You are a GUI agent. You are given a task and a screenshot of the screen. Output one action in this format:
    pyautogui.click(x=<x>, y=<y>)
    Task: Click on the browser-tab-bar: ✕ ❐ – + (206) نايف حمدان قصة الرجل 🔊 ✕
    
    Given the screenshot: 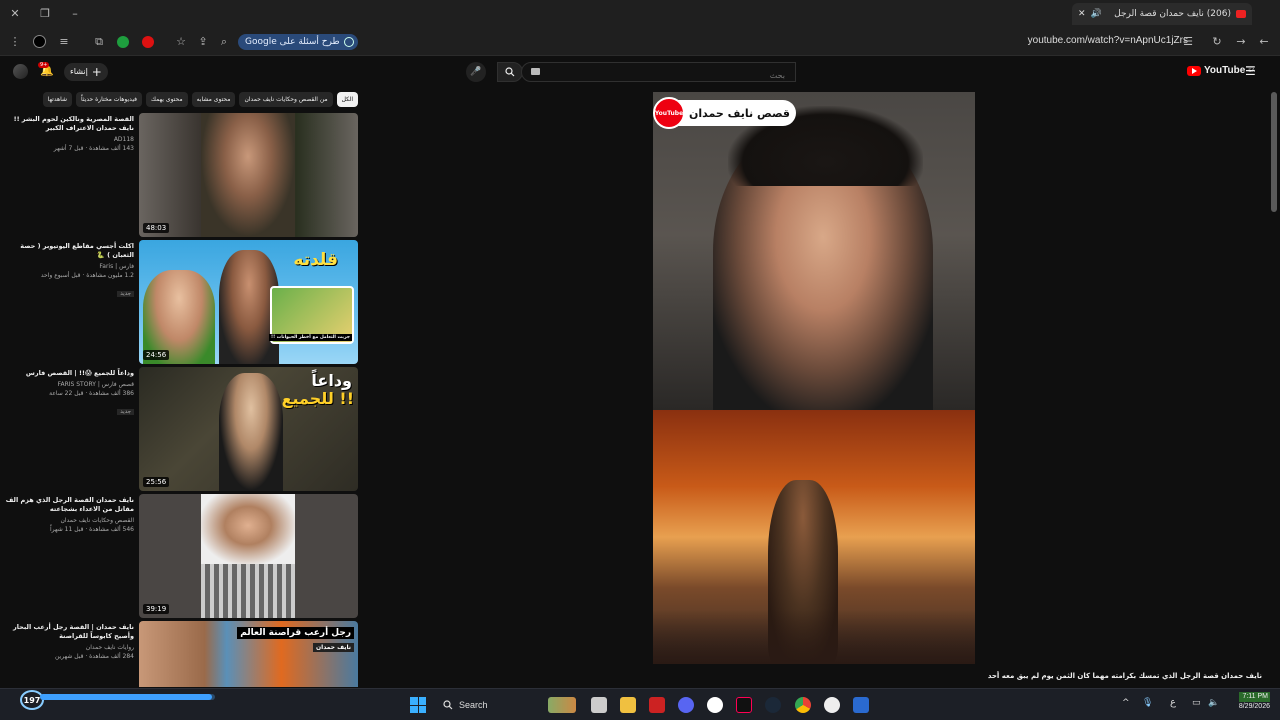 What is the action you would take?
    pyautogui.click(x=640, y=14)
    